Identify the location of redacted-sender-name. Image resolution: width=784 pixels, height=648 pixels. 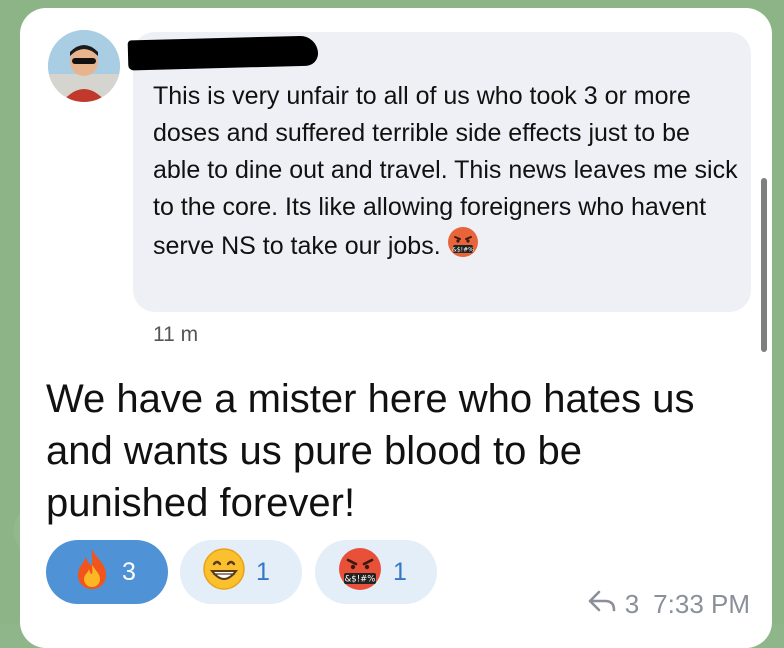
(223, 53).